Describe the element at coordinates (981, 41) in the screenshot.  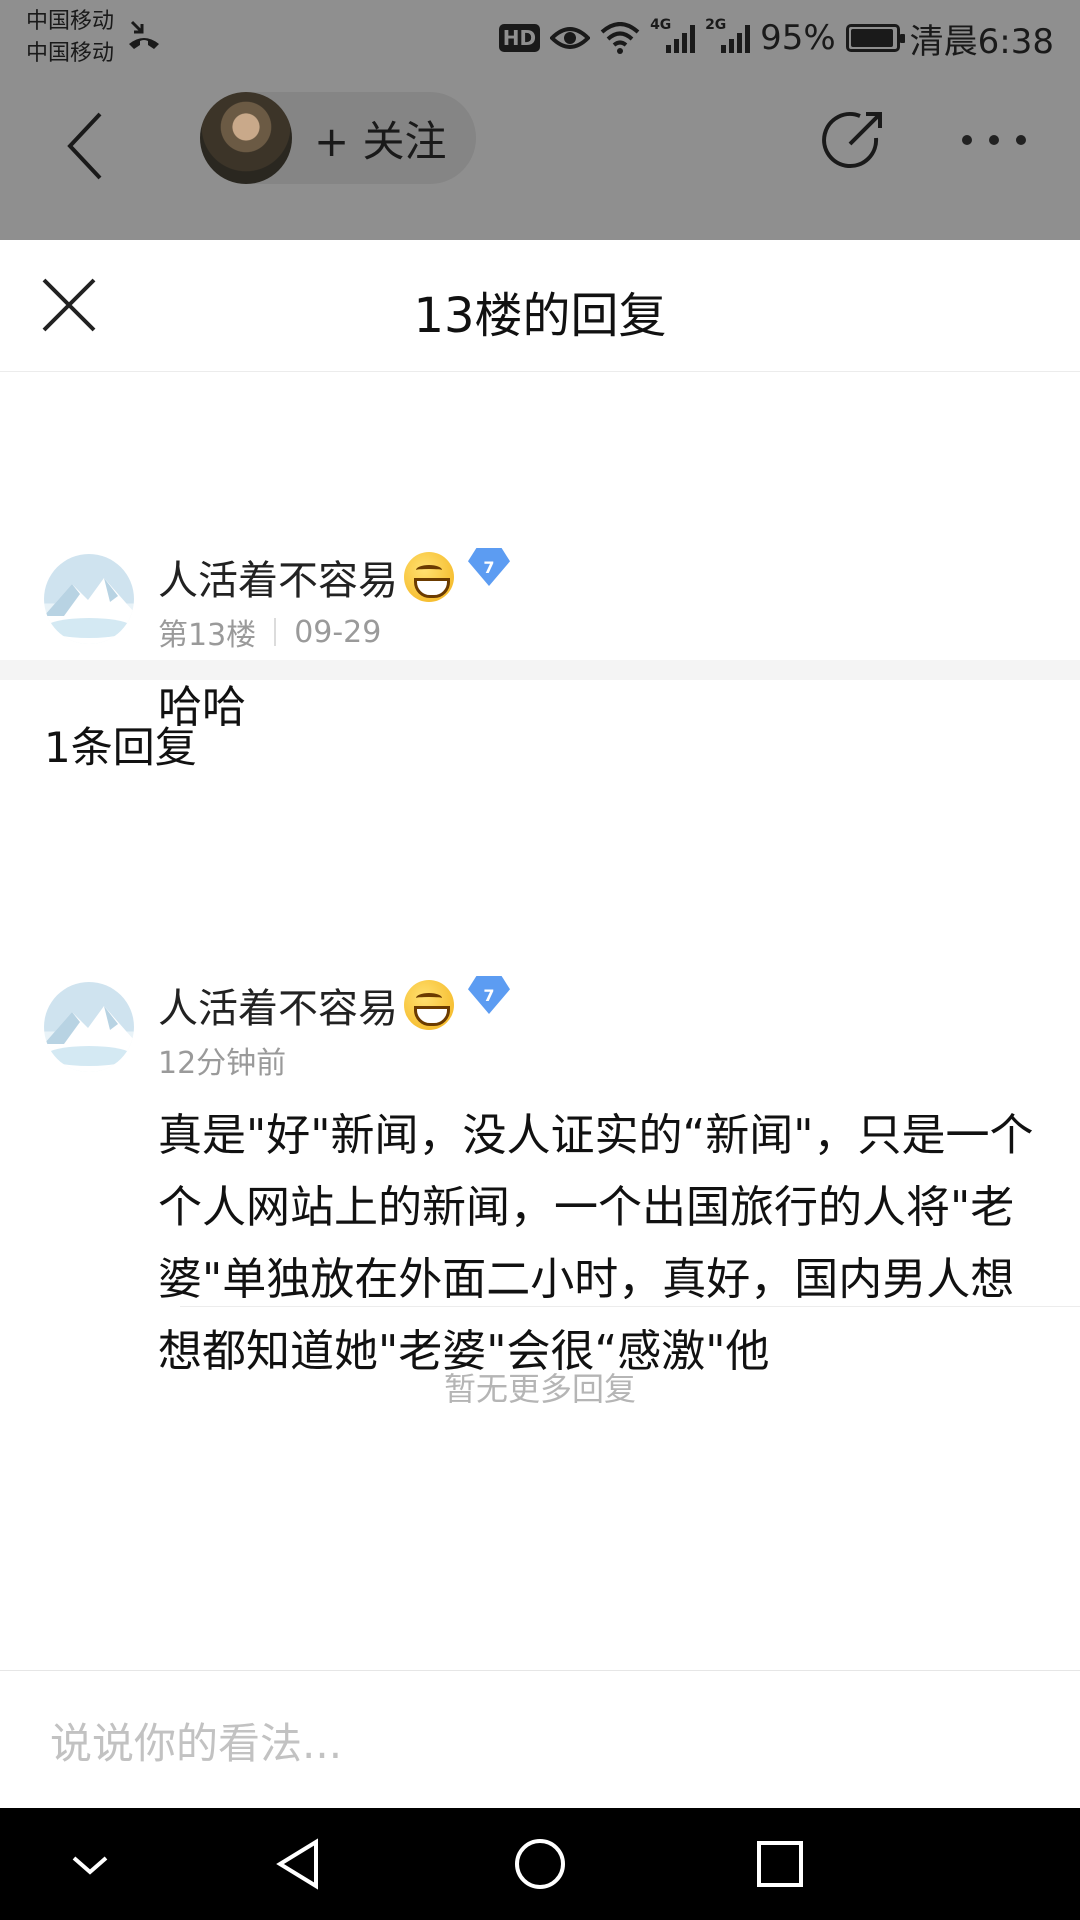
I see `clock: 清晨6:38` at that location.